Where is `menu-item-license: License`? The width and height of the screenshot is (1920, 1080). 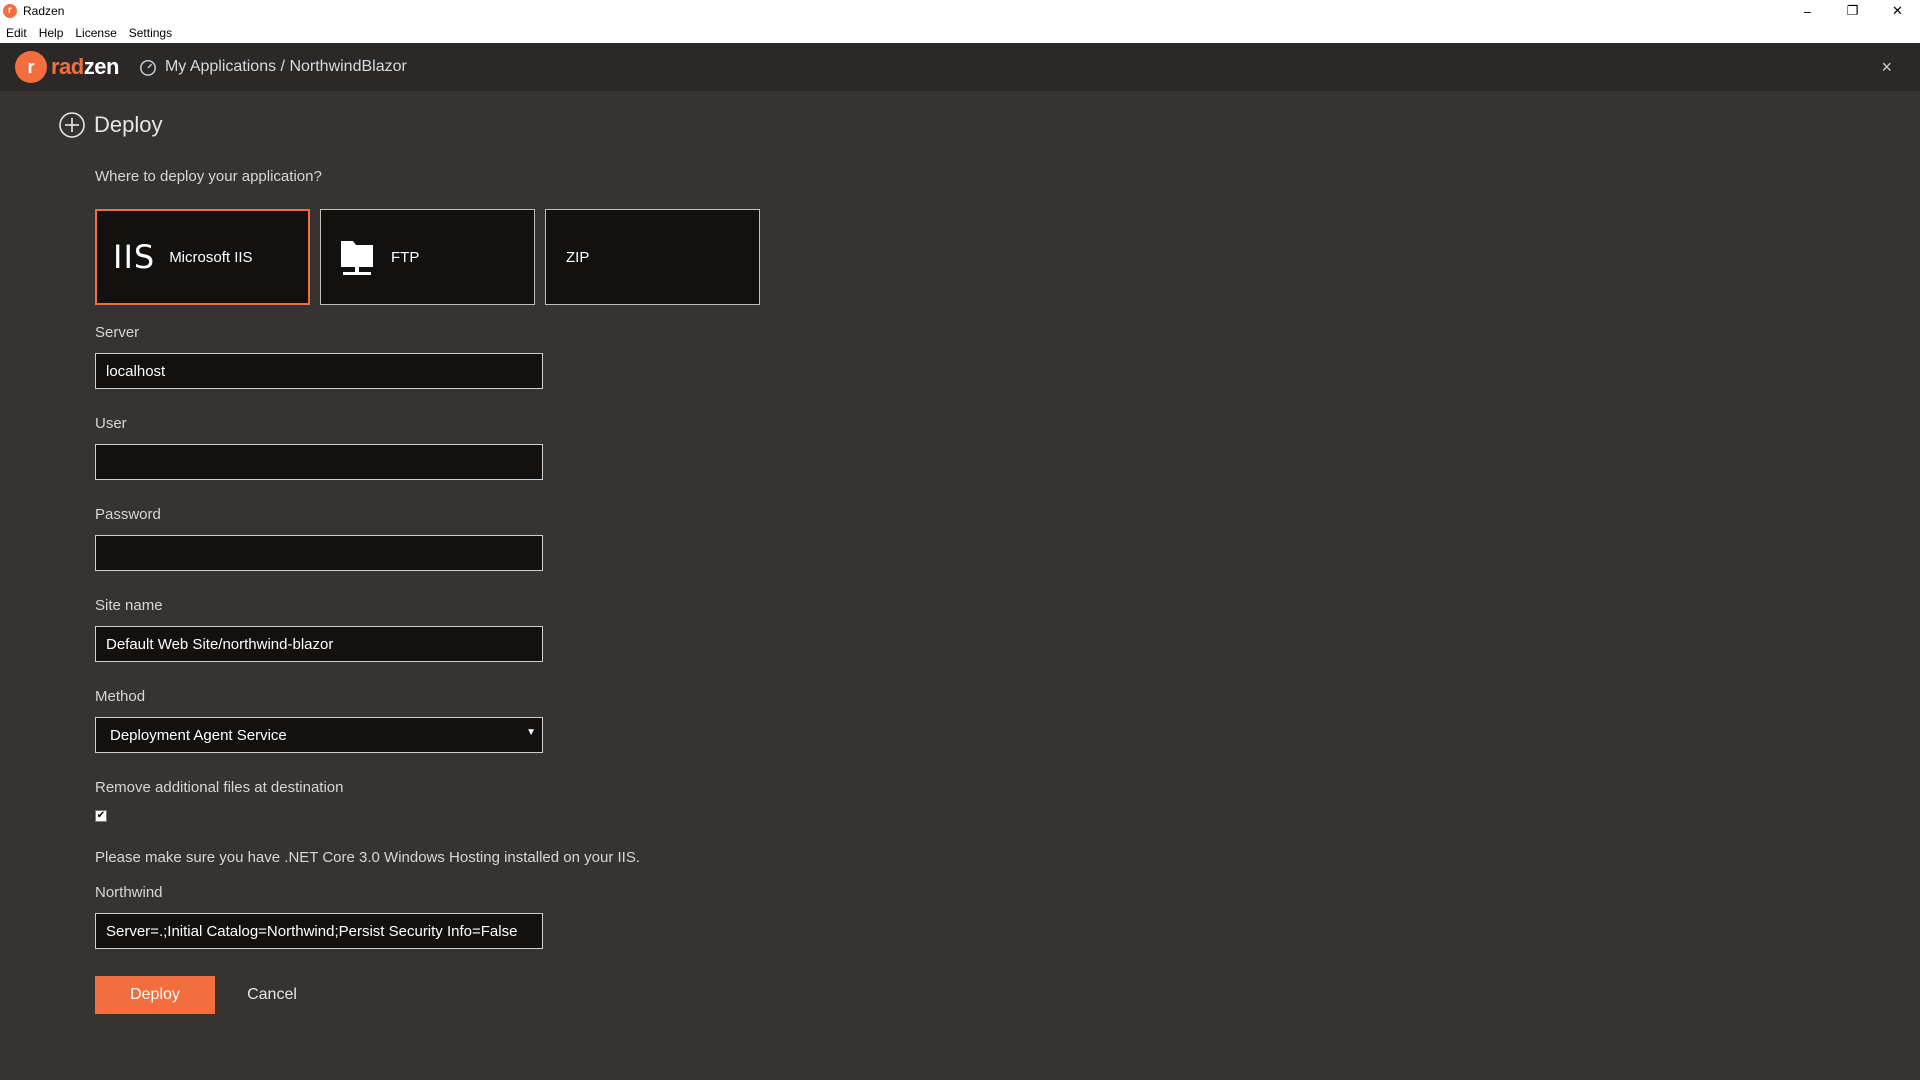 menu-item-license: License is located at coordinates (95, 33).